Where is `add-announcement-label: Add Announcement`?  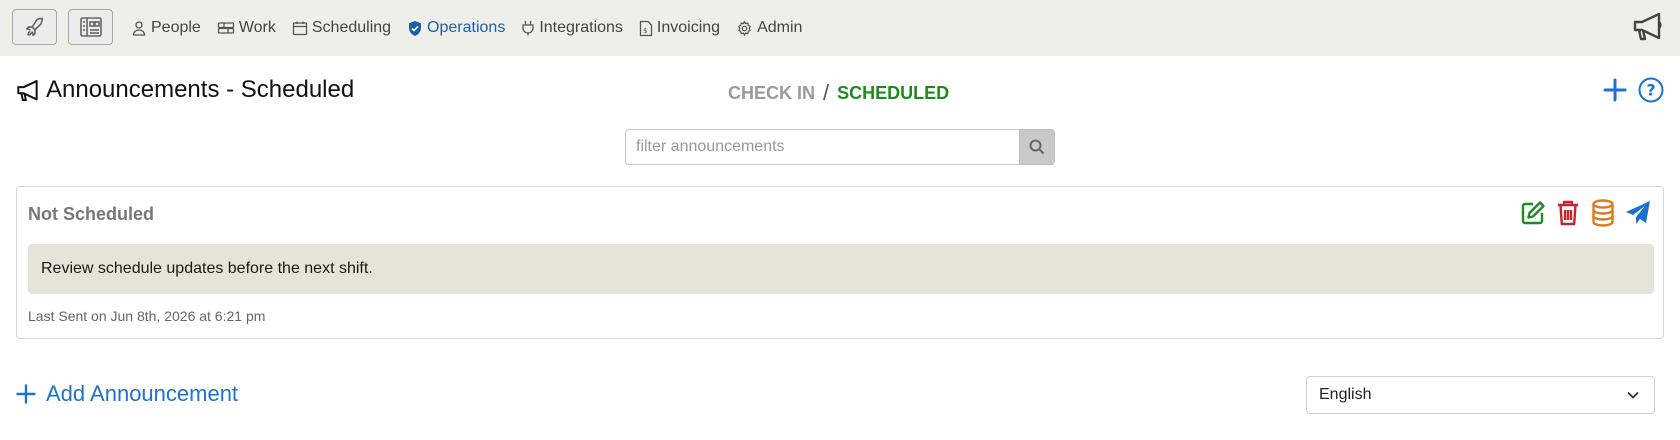 add-announcement-label: Add Announcement is located at coordinates (142, 393).